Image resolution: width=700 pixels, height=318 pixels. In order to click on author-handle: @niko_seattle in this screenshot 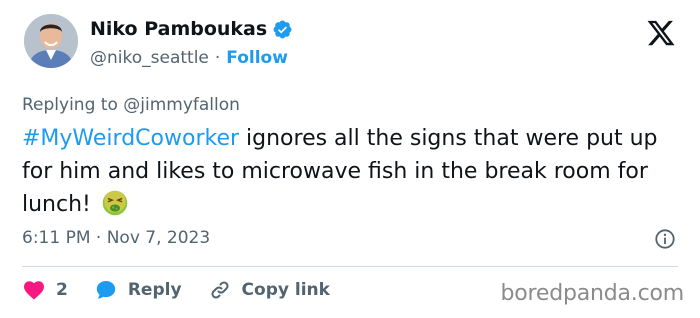, I will do `click(149, 58)`.